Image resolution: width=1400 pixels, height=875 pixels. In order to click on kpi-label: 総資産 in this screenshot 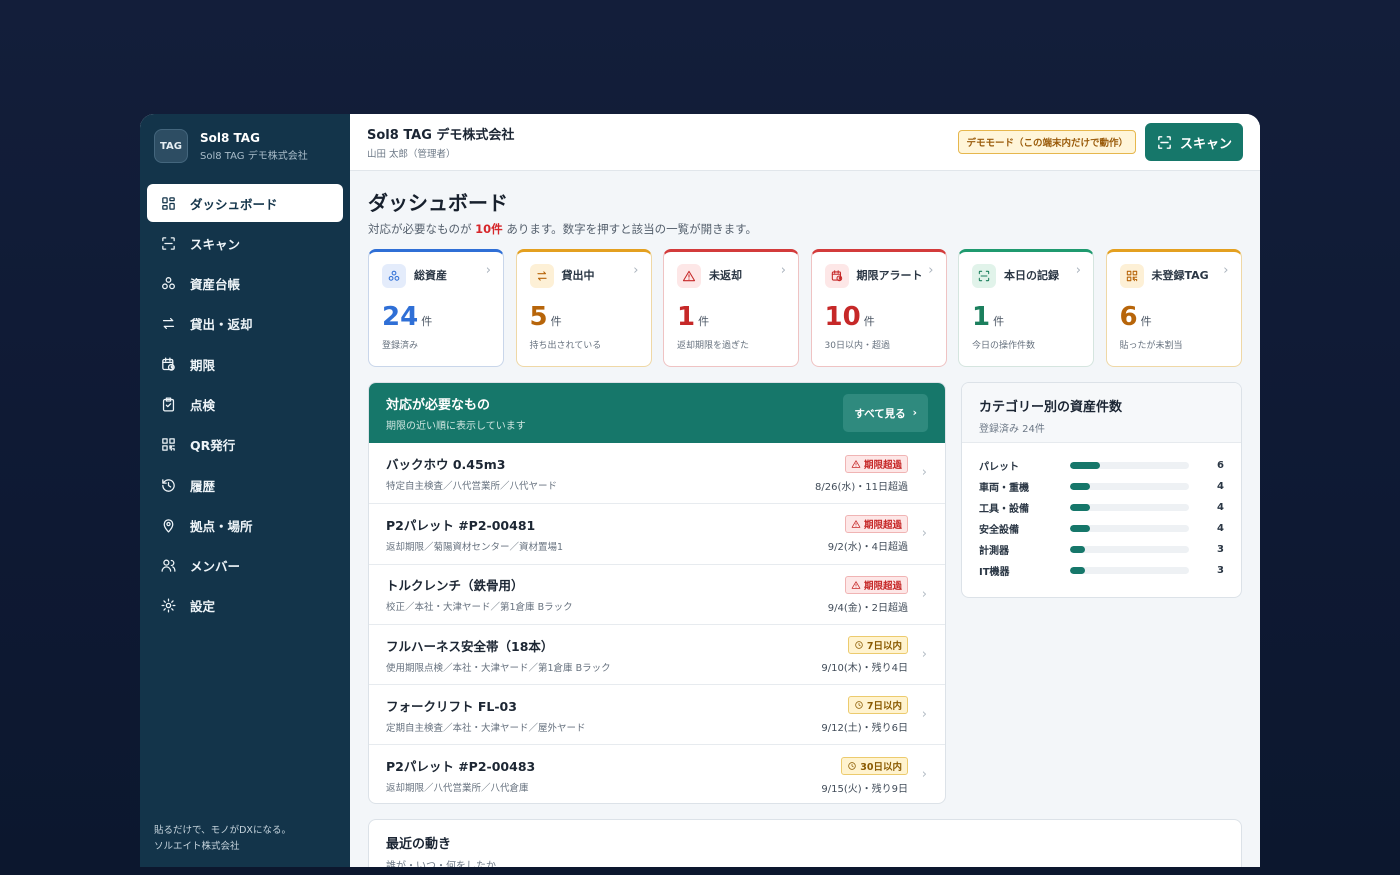, I will do `click(430, 275)`.